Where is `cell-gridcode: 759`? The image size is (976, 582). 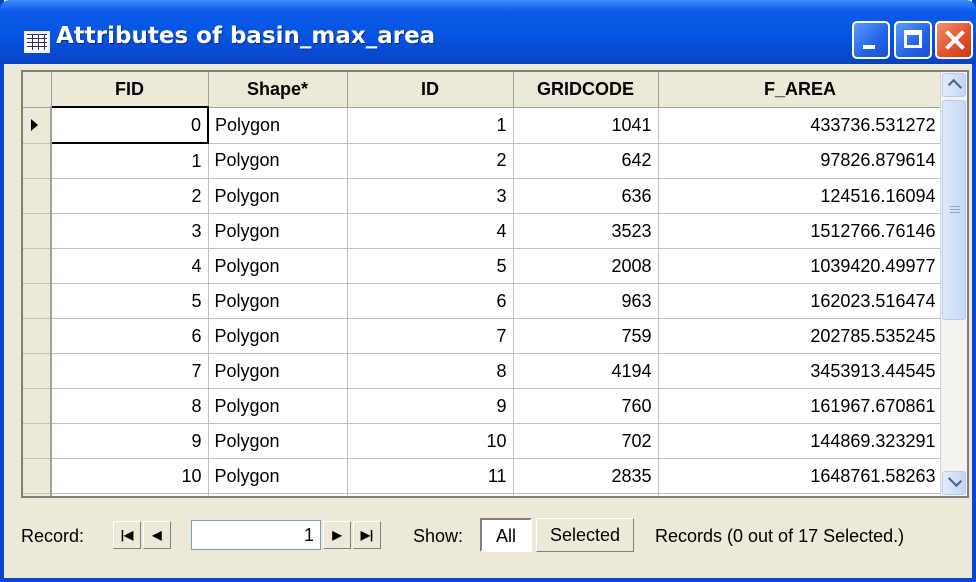
cell-gridcode: 759 is located at coordinates (586, 336).